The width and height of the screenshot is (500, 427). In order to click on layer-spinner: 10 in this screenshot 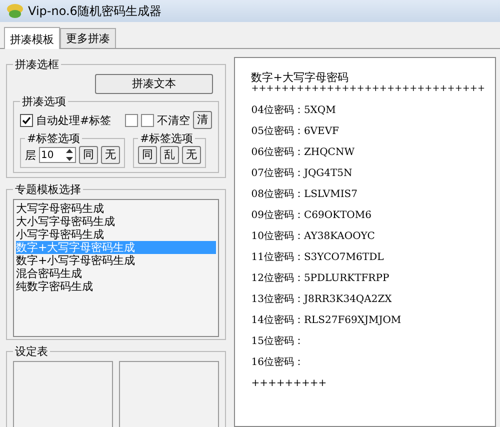, I will do `click(57, 155)`.